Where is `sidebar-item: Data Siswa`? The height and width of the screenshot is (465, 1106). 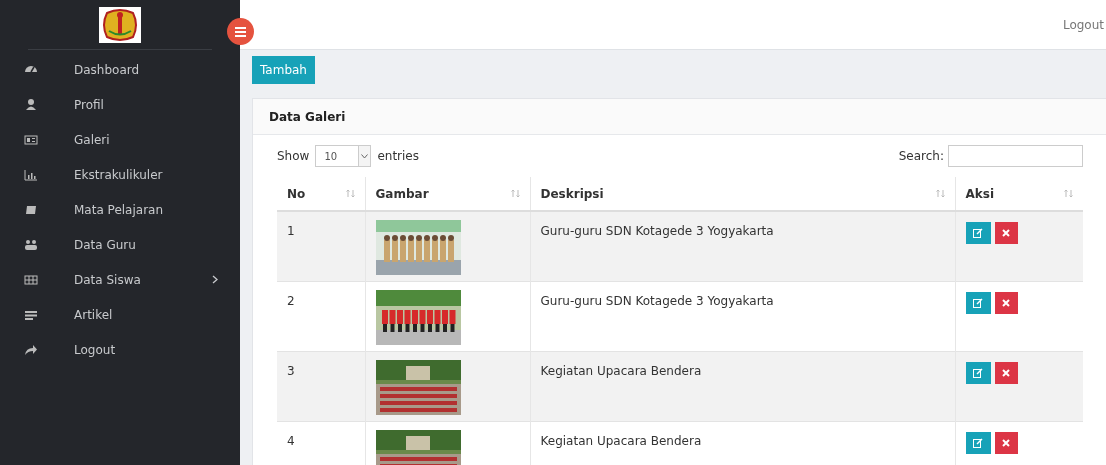
sidebar-item: Data Siswa is located at coordinates (120, 279).